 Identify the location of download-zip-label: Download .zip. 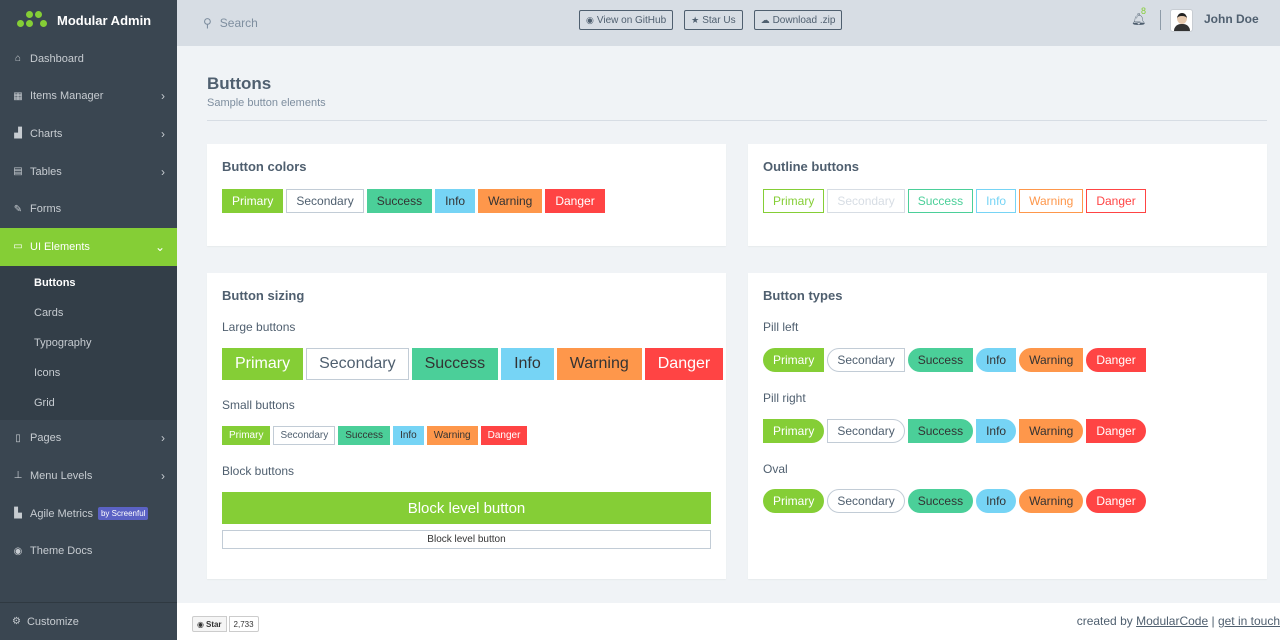
(804, 20).